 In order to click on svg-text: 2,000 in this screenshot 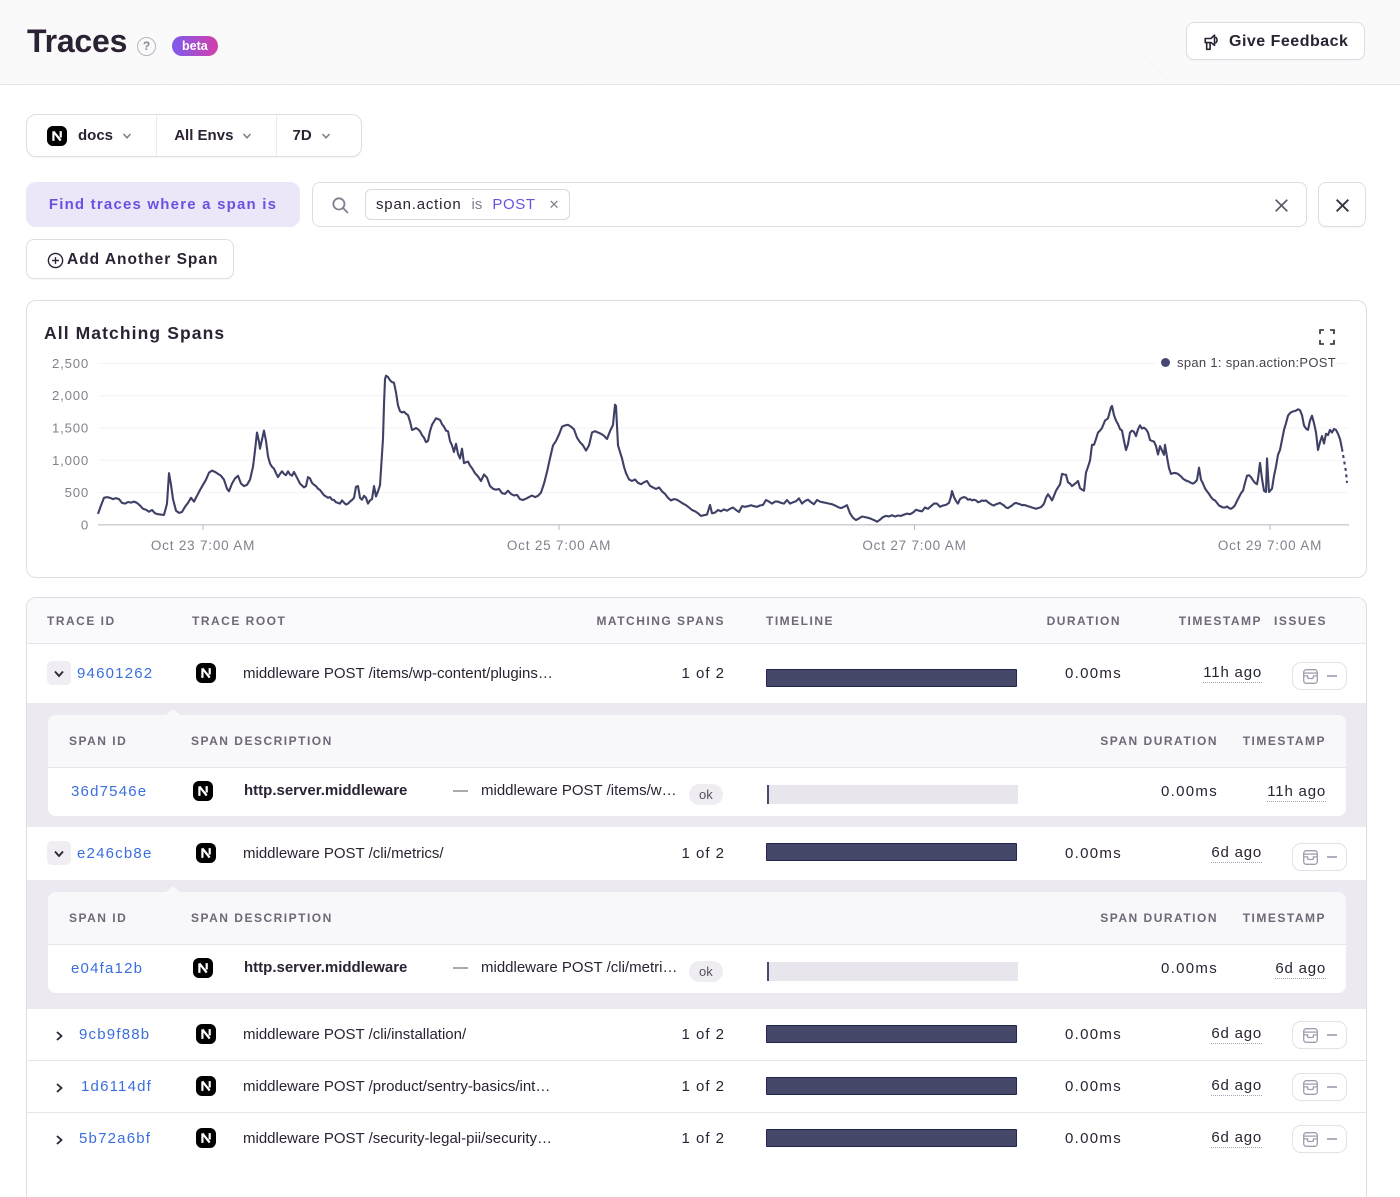, I will do `click(70, 395)`.